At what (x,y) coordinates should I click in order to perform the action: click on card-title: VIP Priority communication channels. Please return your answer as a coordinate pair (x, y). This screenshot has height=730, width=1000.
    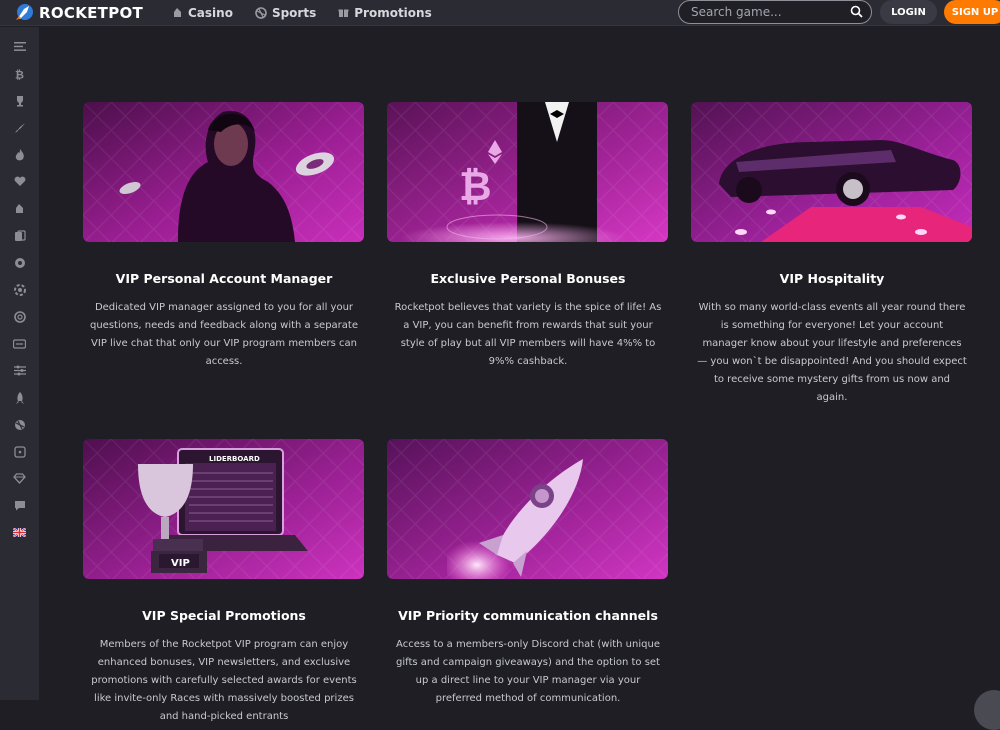
    Looking at the image, I should click on (528, 615).